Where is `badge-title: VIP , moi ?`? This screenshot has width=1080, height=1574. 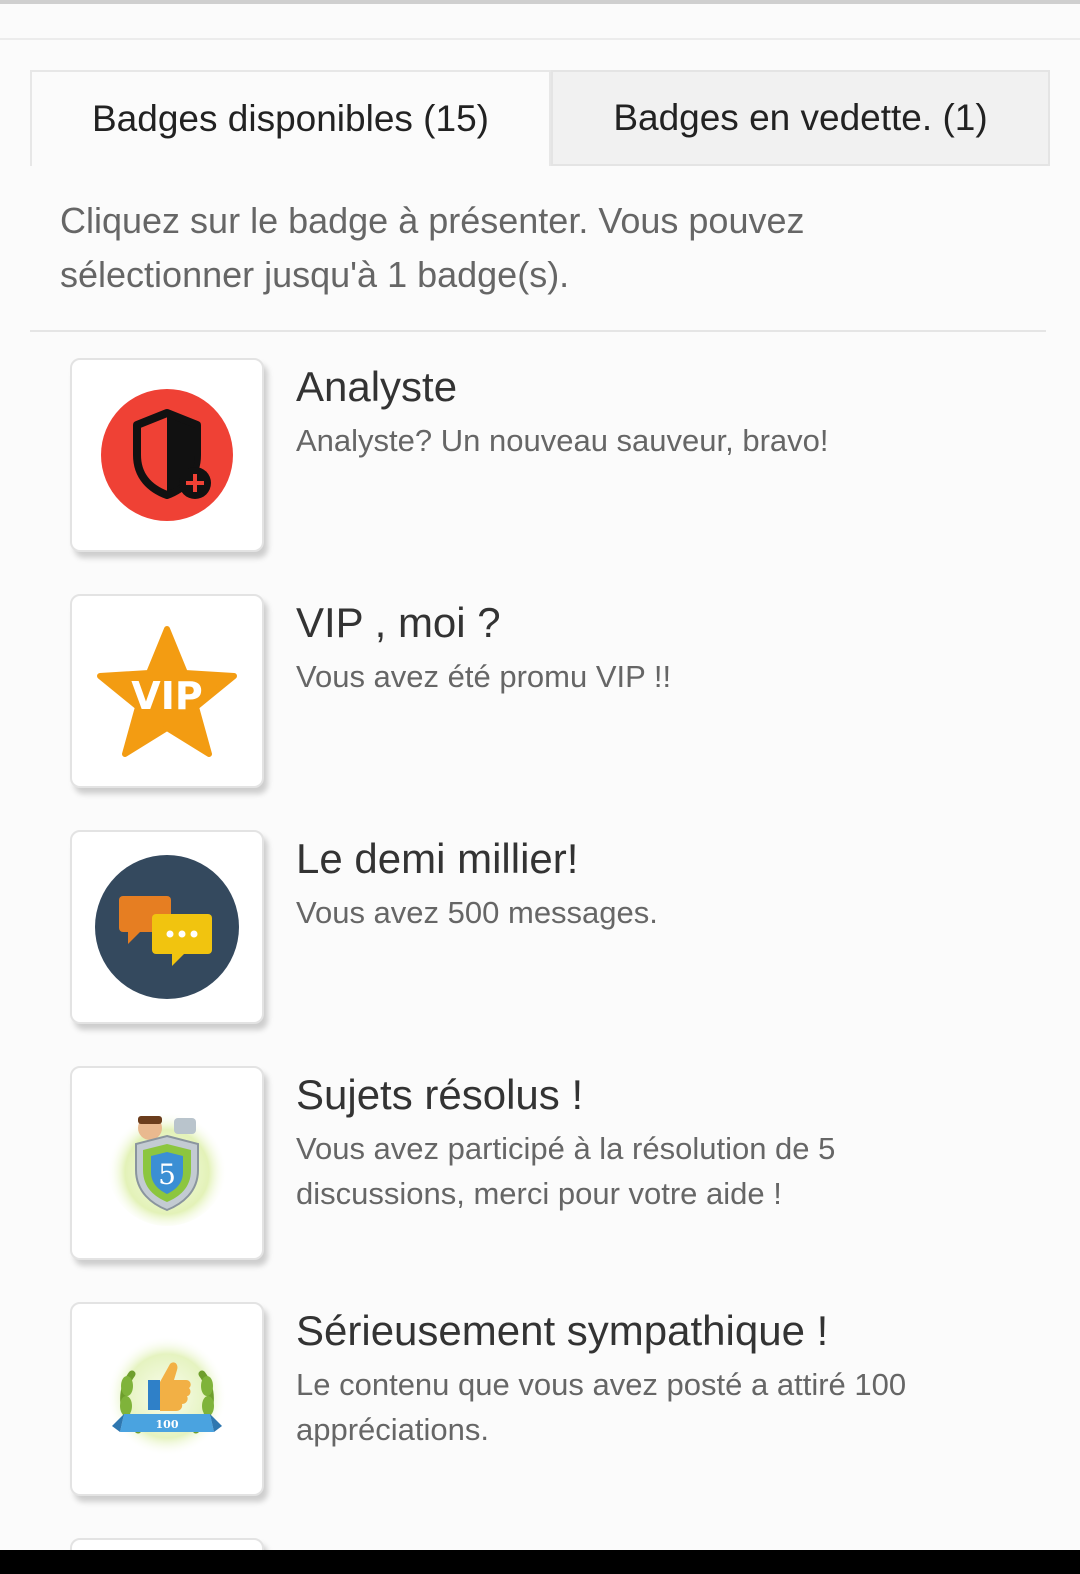 badge-title: VIP , moi ? is located at coordinates (398, 622).